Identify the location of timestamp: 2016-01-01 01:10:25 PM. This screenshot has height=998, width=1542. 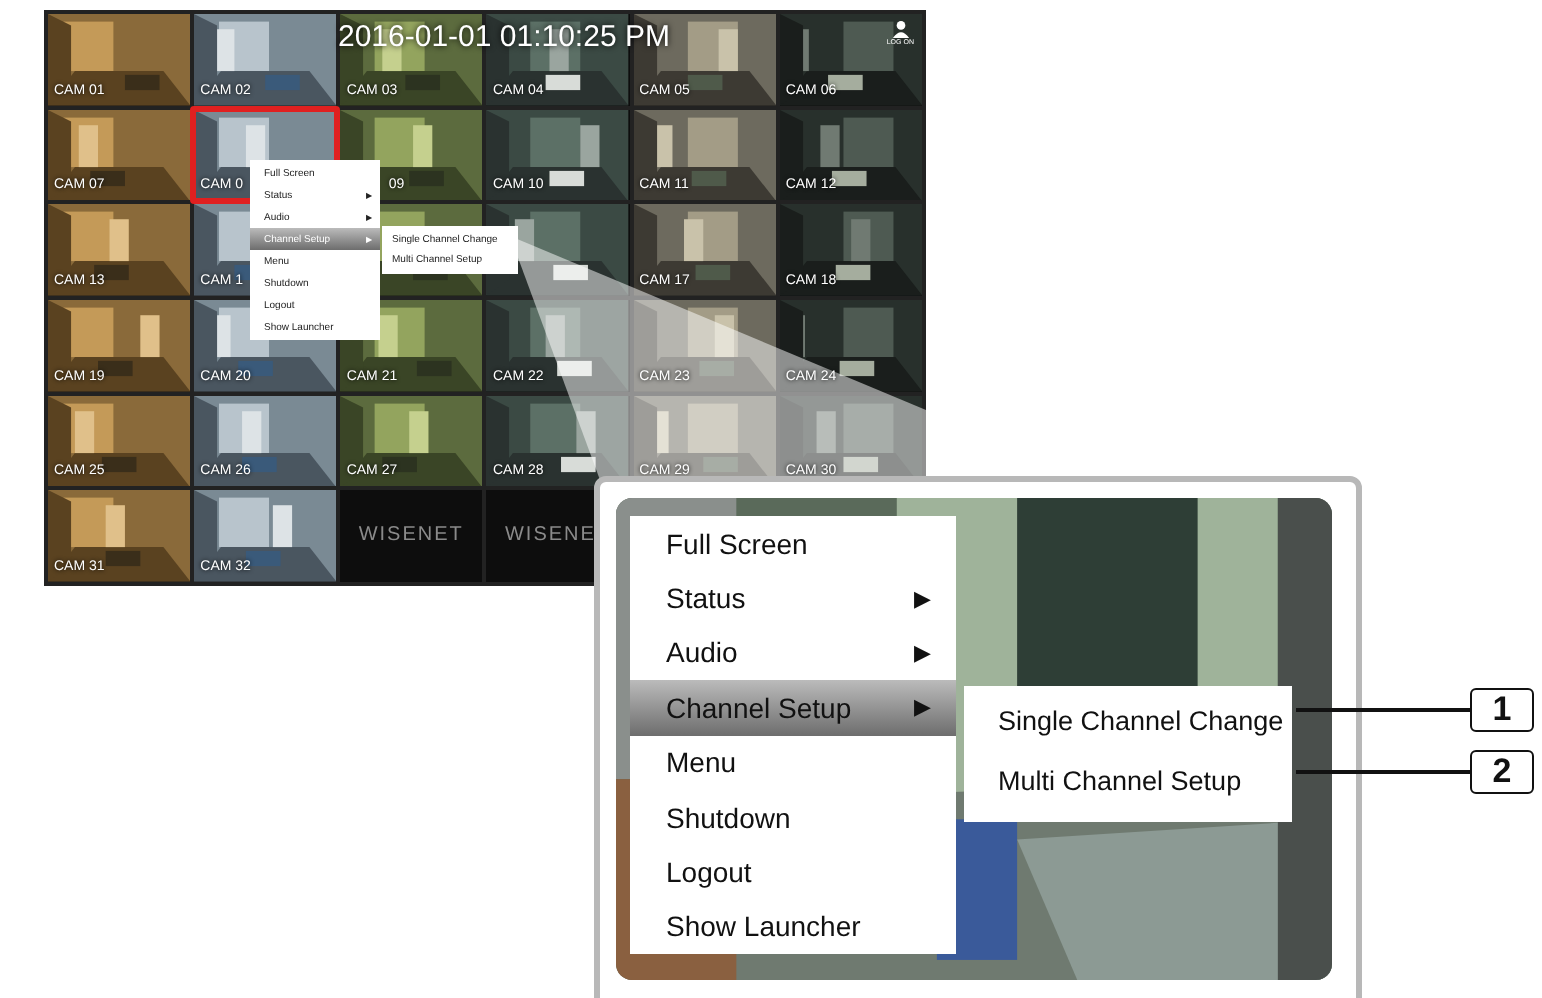
(504, 37).